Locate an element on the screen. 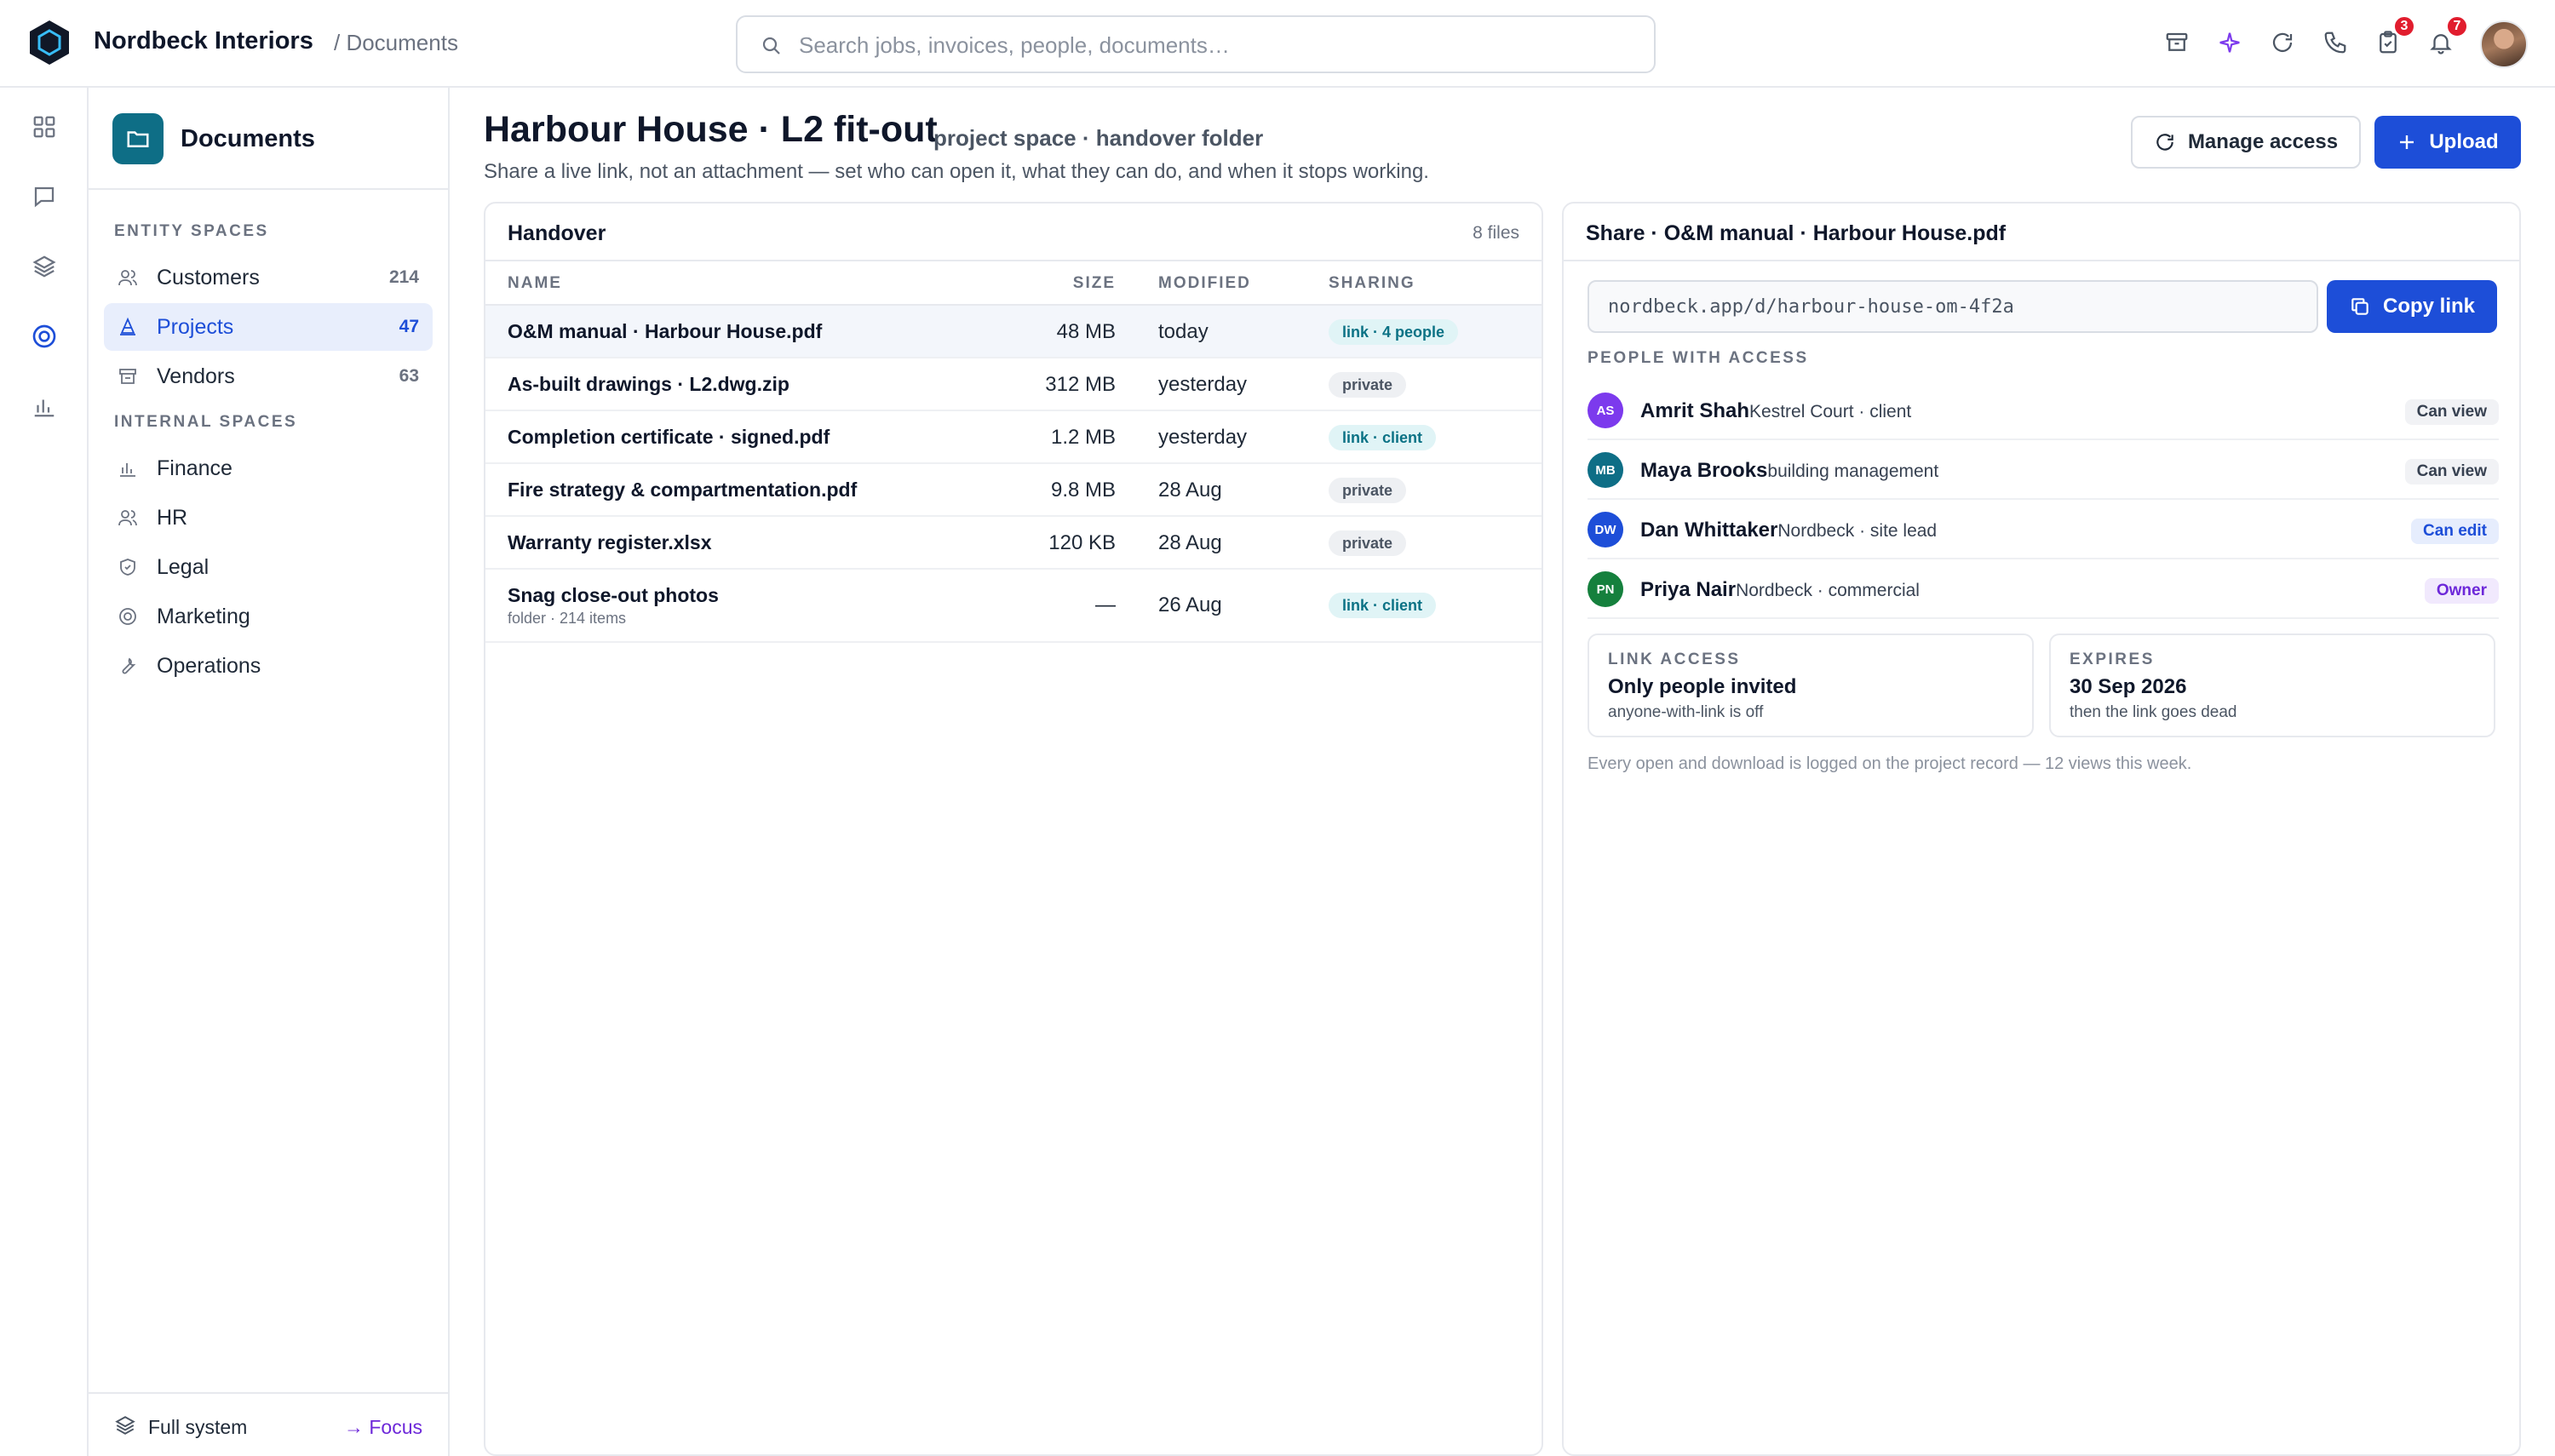  file-size: 48 MB is located at coordinates (1086, 331).